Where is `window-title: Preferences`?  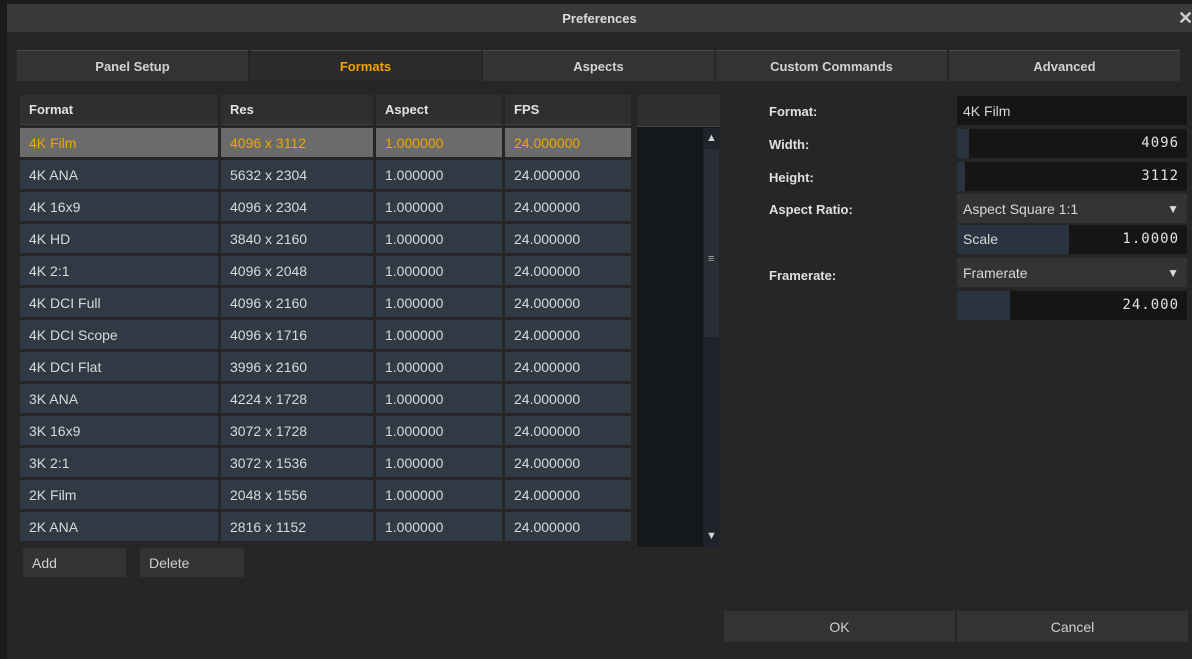
window-title: Preferences is located at coordinates (599, 18).